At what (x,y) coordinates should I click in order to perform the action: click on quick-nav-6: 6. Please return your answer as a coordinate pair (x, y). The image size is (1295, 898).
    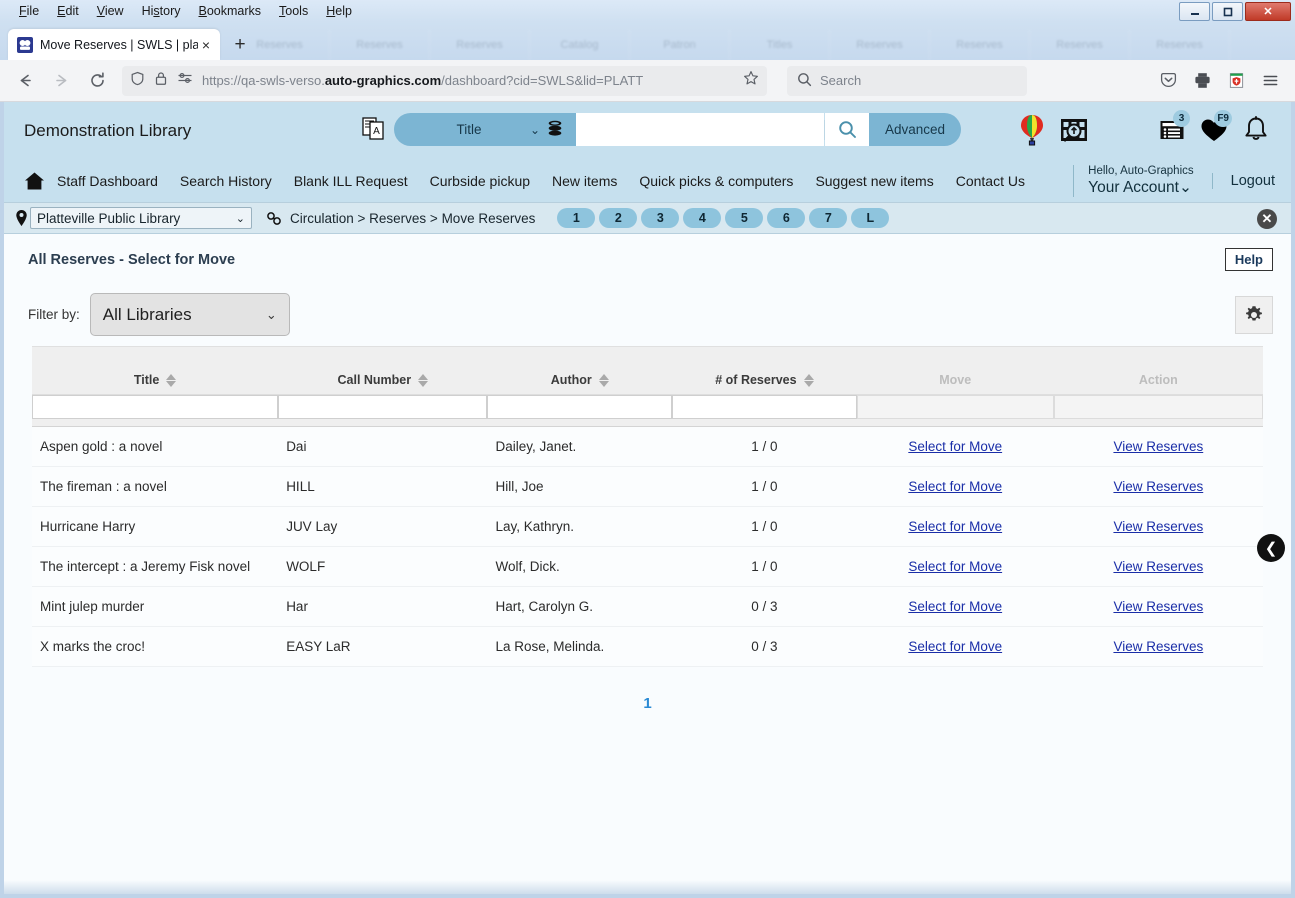
    Looking at the image, I should click on (786, 218).